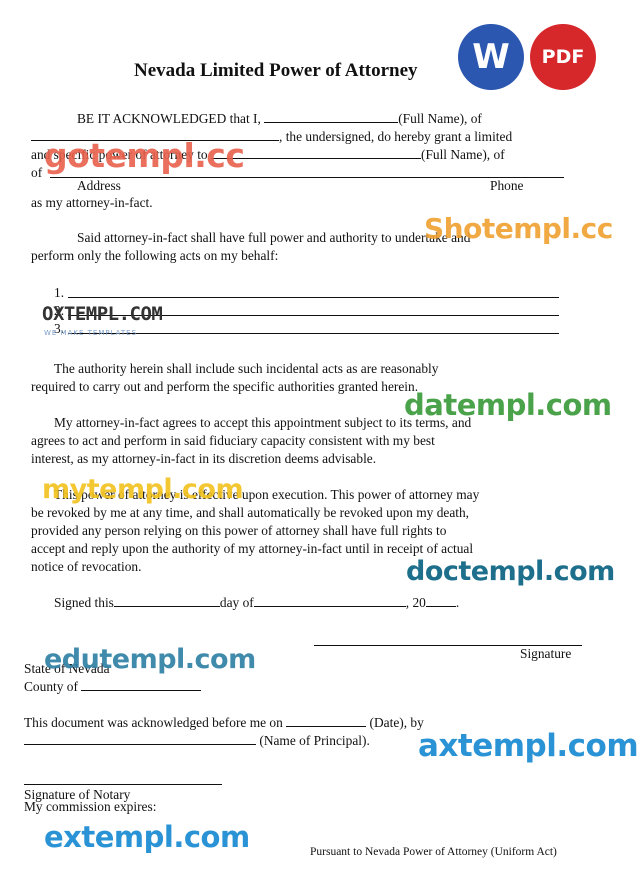 Image resolution: width=642 pixels, height=879 pixels. I want to click on ack-date-field, so click(326, 720).